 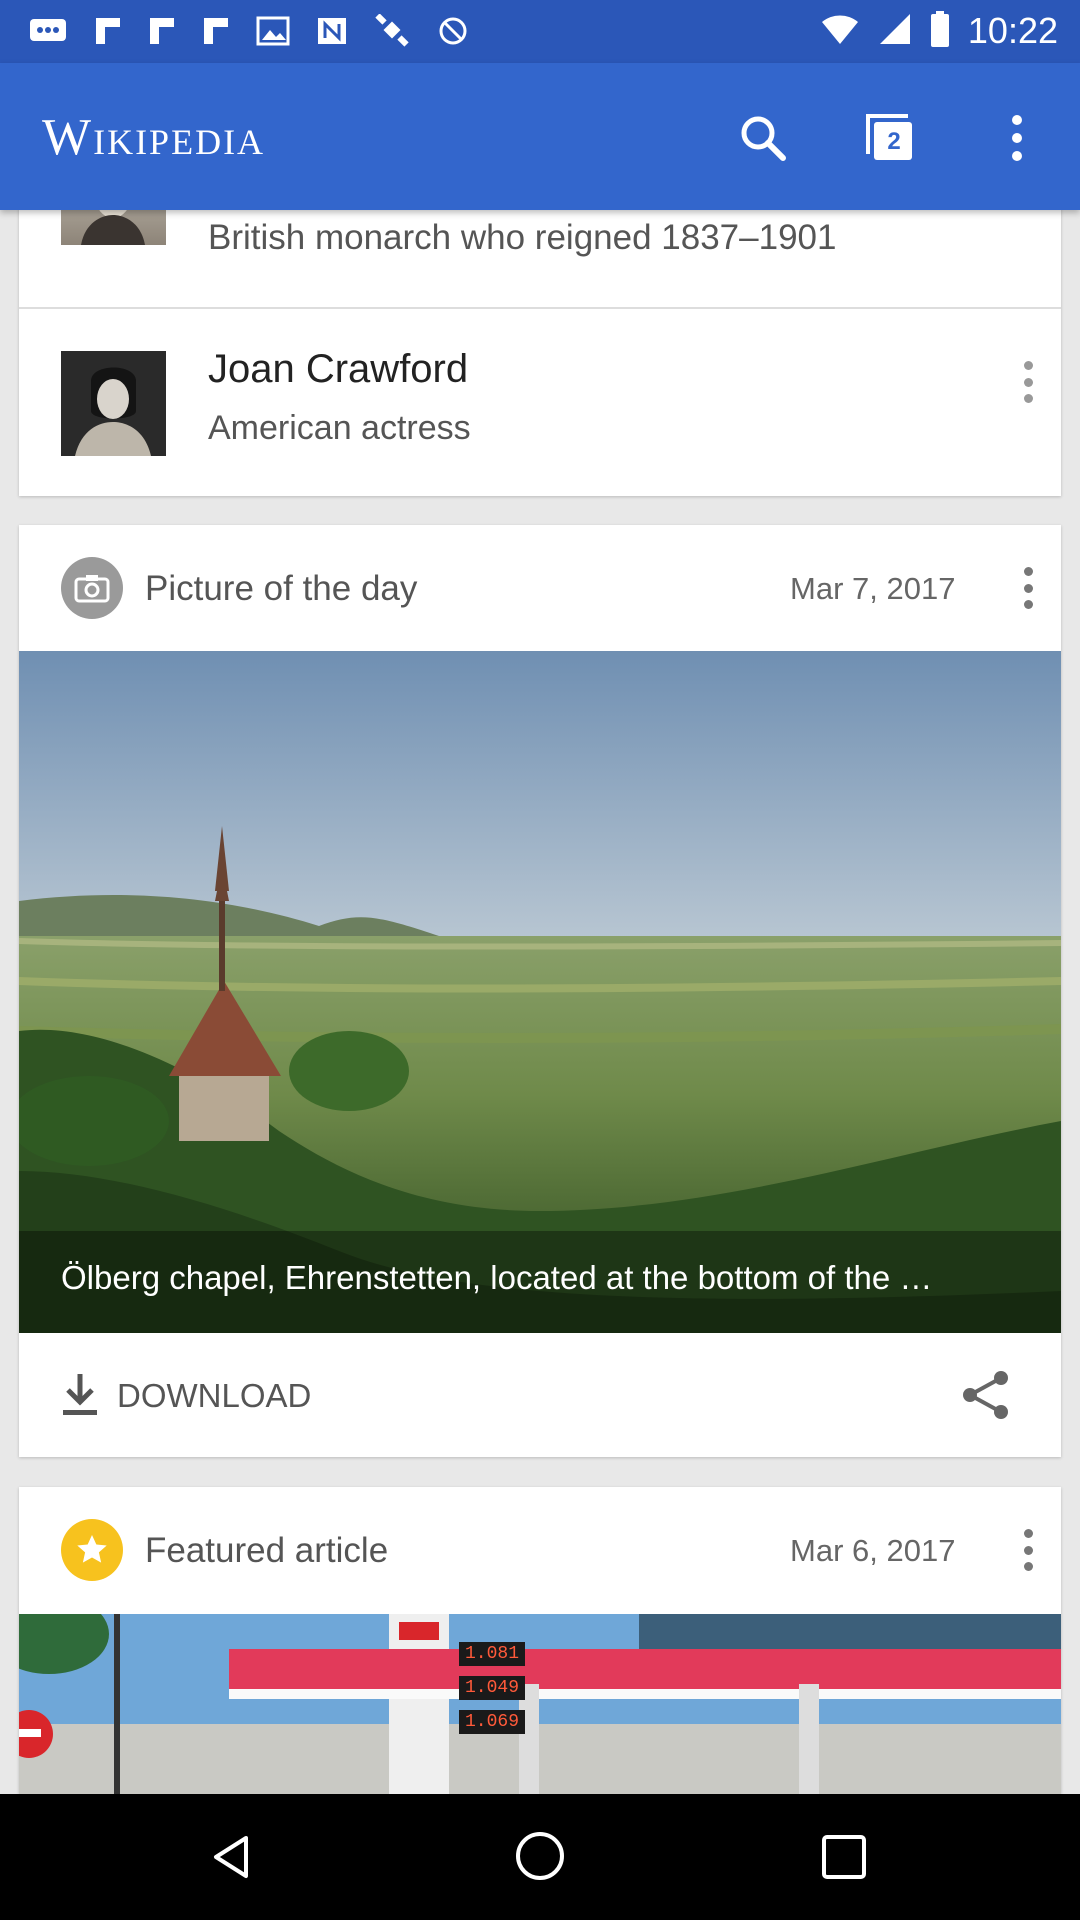 I want to click on card-header: Featured article Mar 6, 2017, so click(x=540, y=1550).